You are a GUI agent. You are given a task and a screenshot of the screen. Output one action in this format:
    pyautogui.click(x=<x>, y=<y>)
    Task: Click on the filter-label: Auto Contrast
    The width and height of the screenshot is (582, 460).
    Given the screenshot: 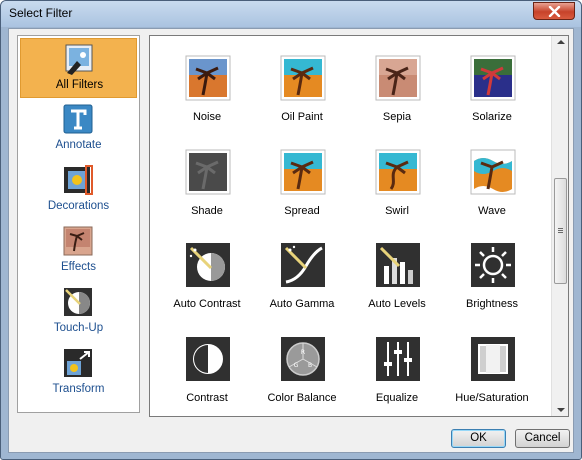 What is the action you would take?
    pyautogui.click(x=207, y=304)
    